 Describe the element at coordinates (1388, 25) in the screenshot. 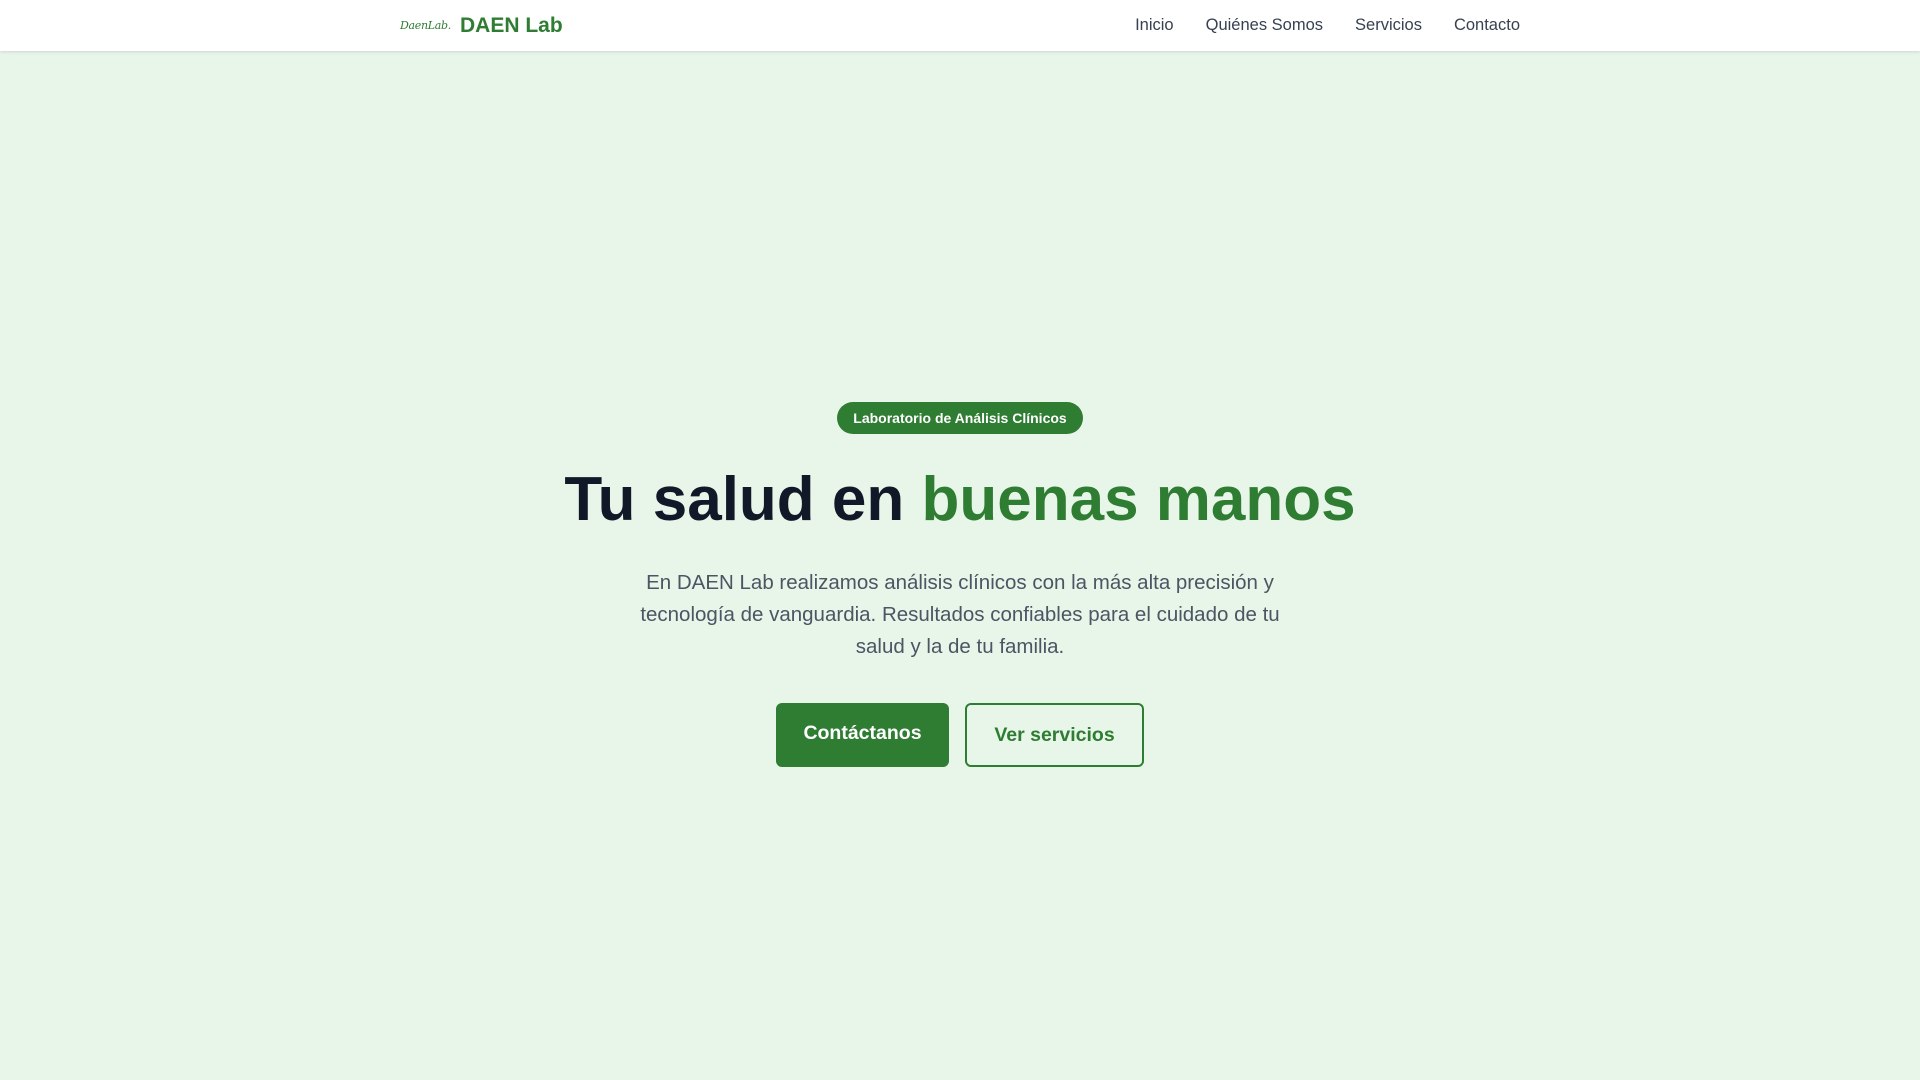

I see `nav-servicios: Servicios` at that location.